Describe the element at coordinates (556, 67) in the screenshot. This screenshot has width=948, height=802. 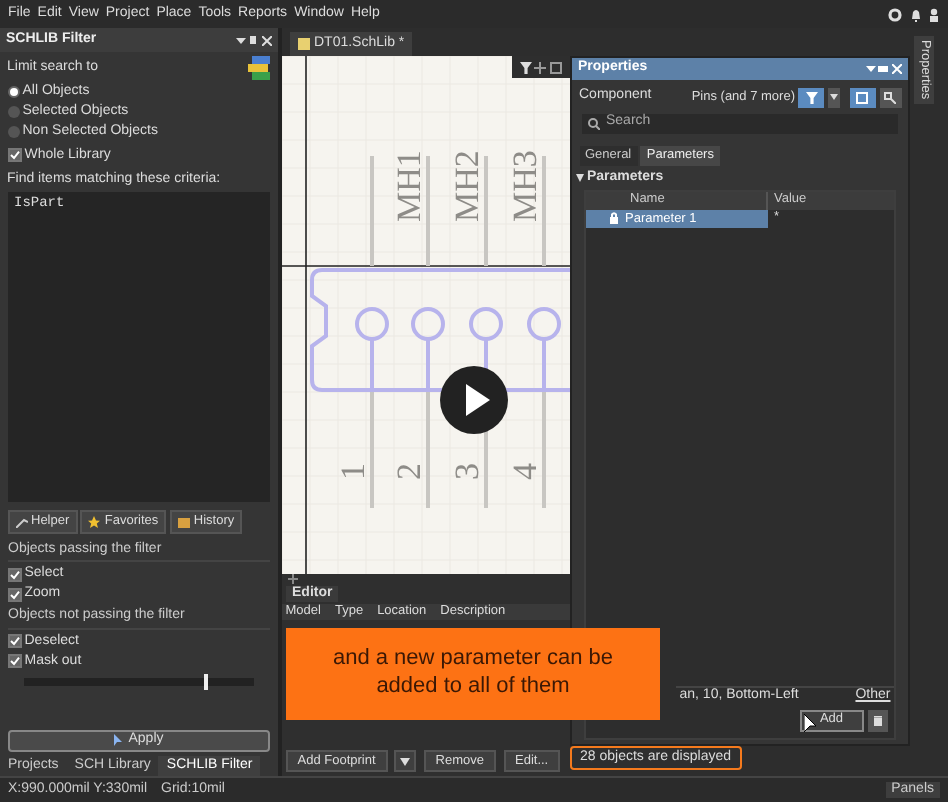
I see `rectangle-icon` at that location.